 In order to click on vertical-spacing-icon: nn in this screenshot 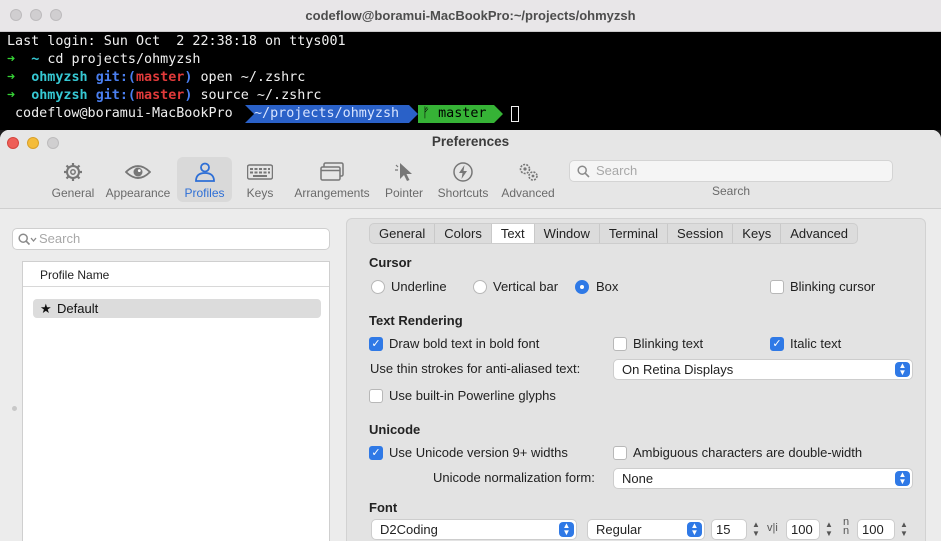, I will do `click(846, 526)`.